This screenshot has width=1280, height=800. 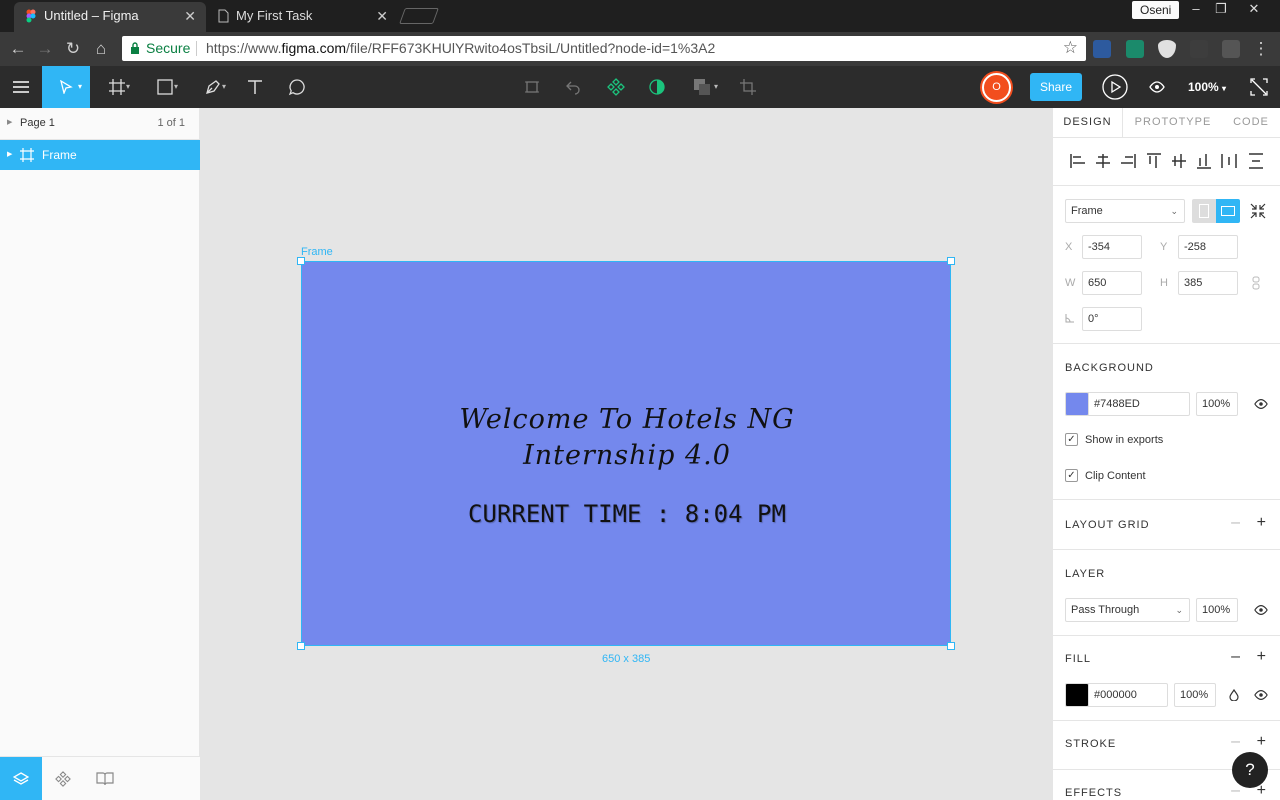 What do you see at coordinates (1128, 161) in the screenshot?
I see `align-right-icon` at bounding box center [1128, 161].